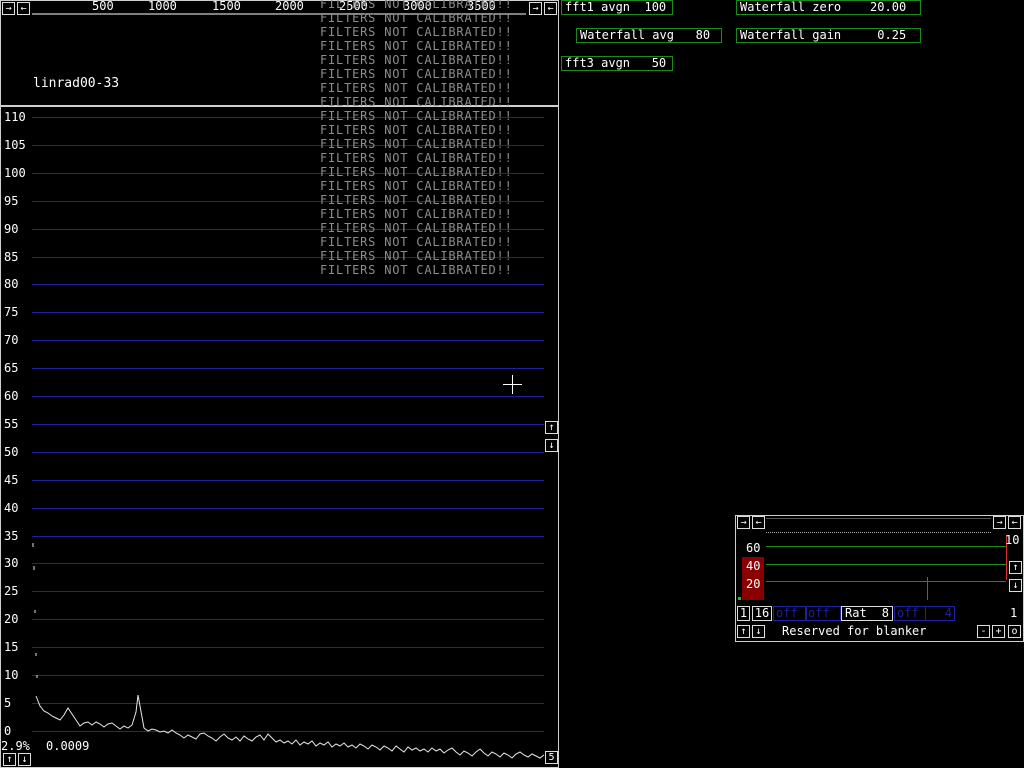 This screenshot has height=768, width=1024. Describe the element at coordinates (11, 536) in the screenshot. I see `y-axis-label: 35` at that location.